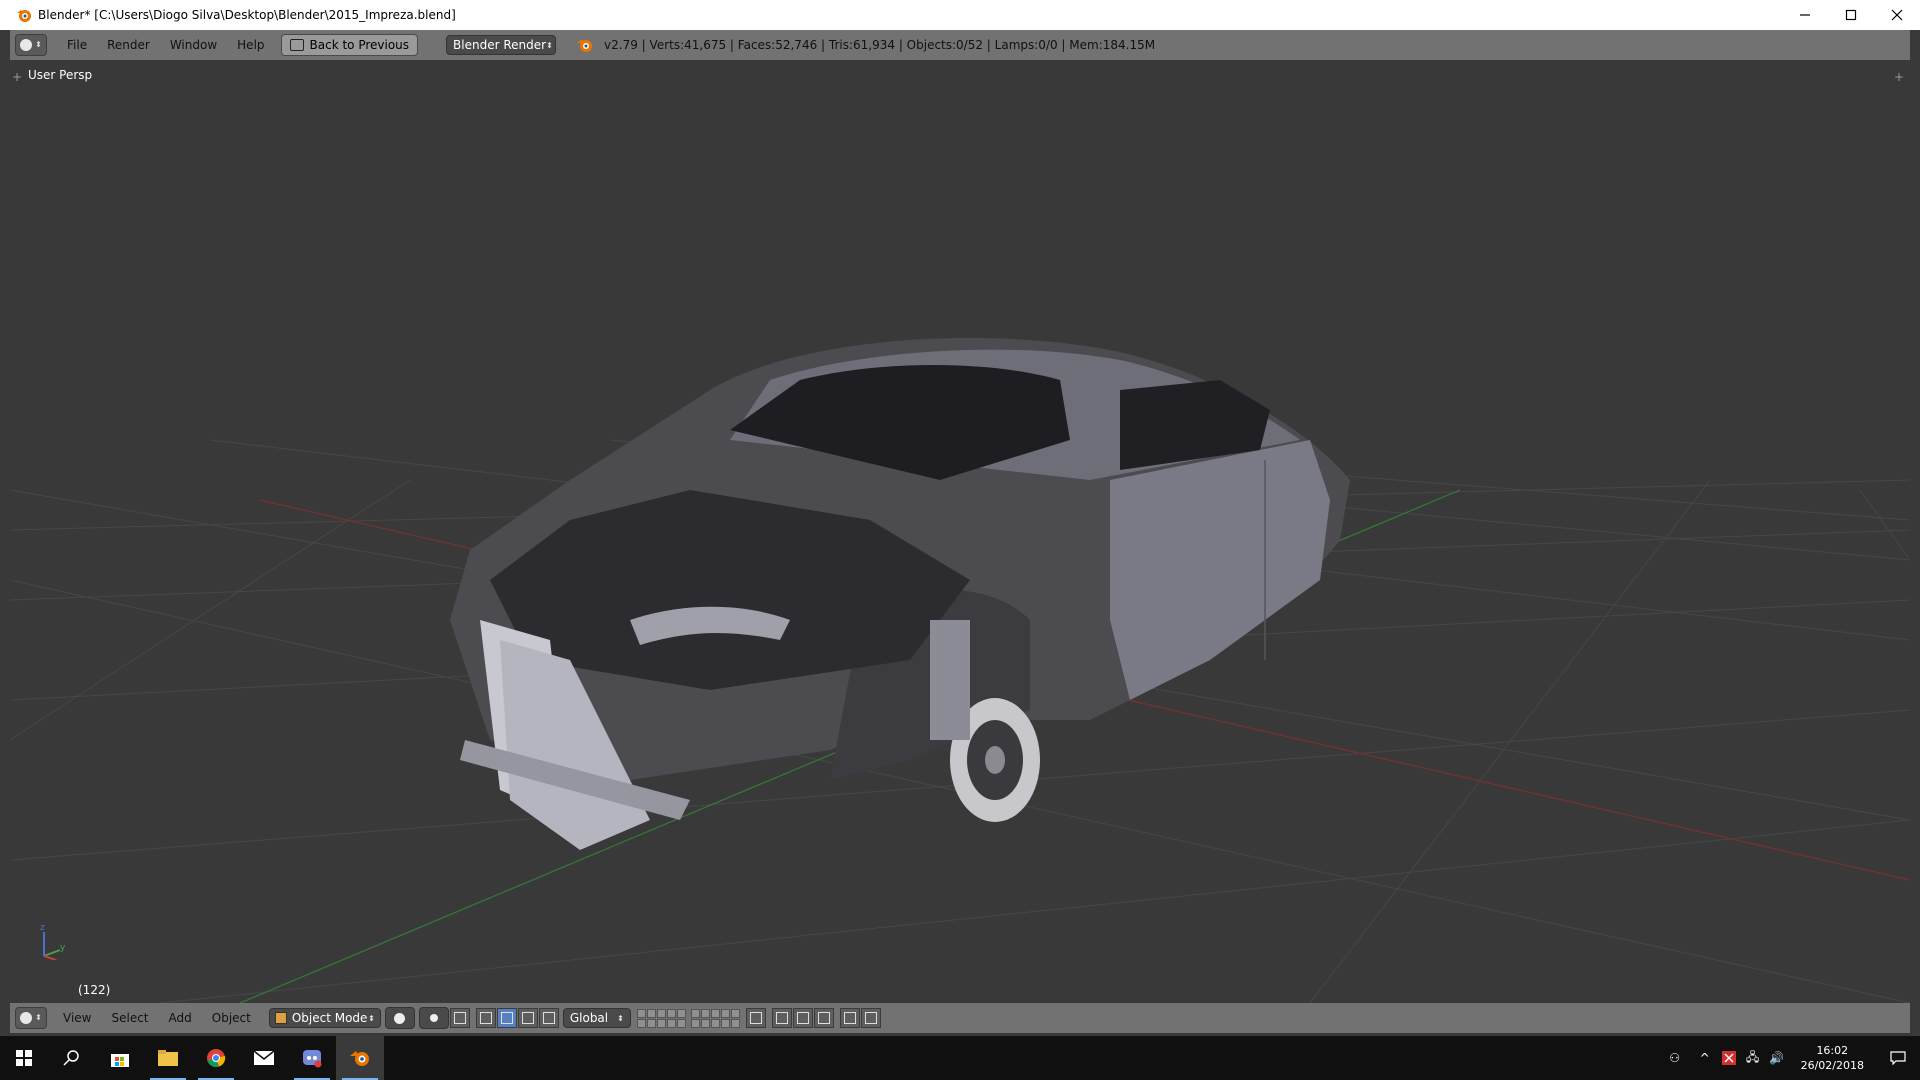 Image resolution: width=1920 pixels, height=1080 pixels. I want to click on blender-app, so click(360, 1058).